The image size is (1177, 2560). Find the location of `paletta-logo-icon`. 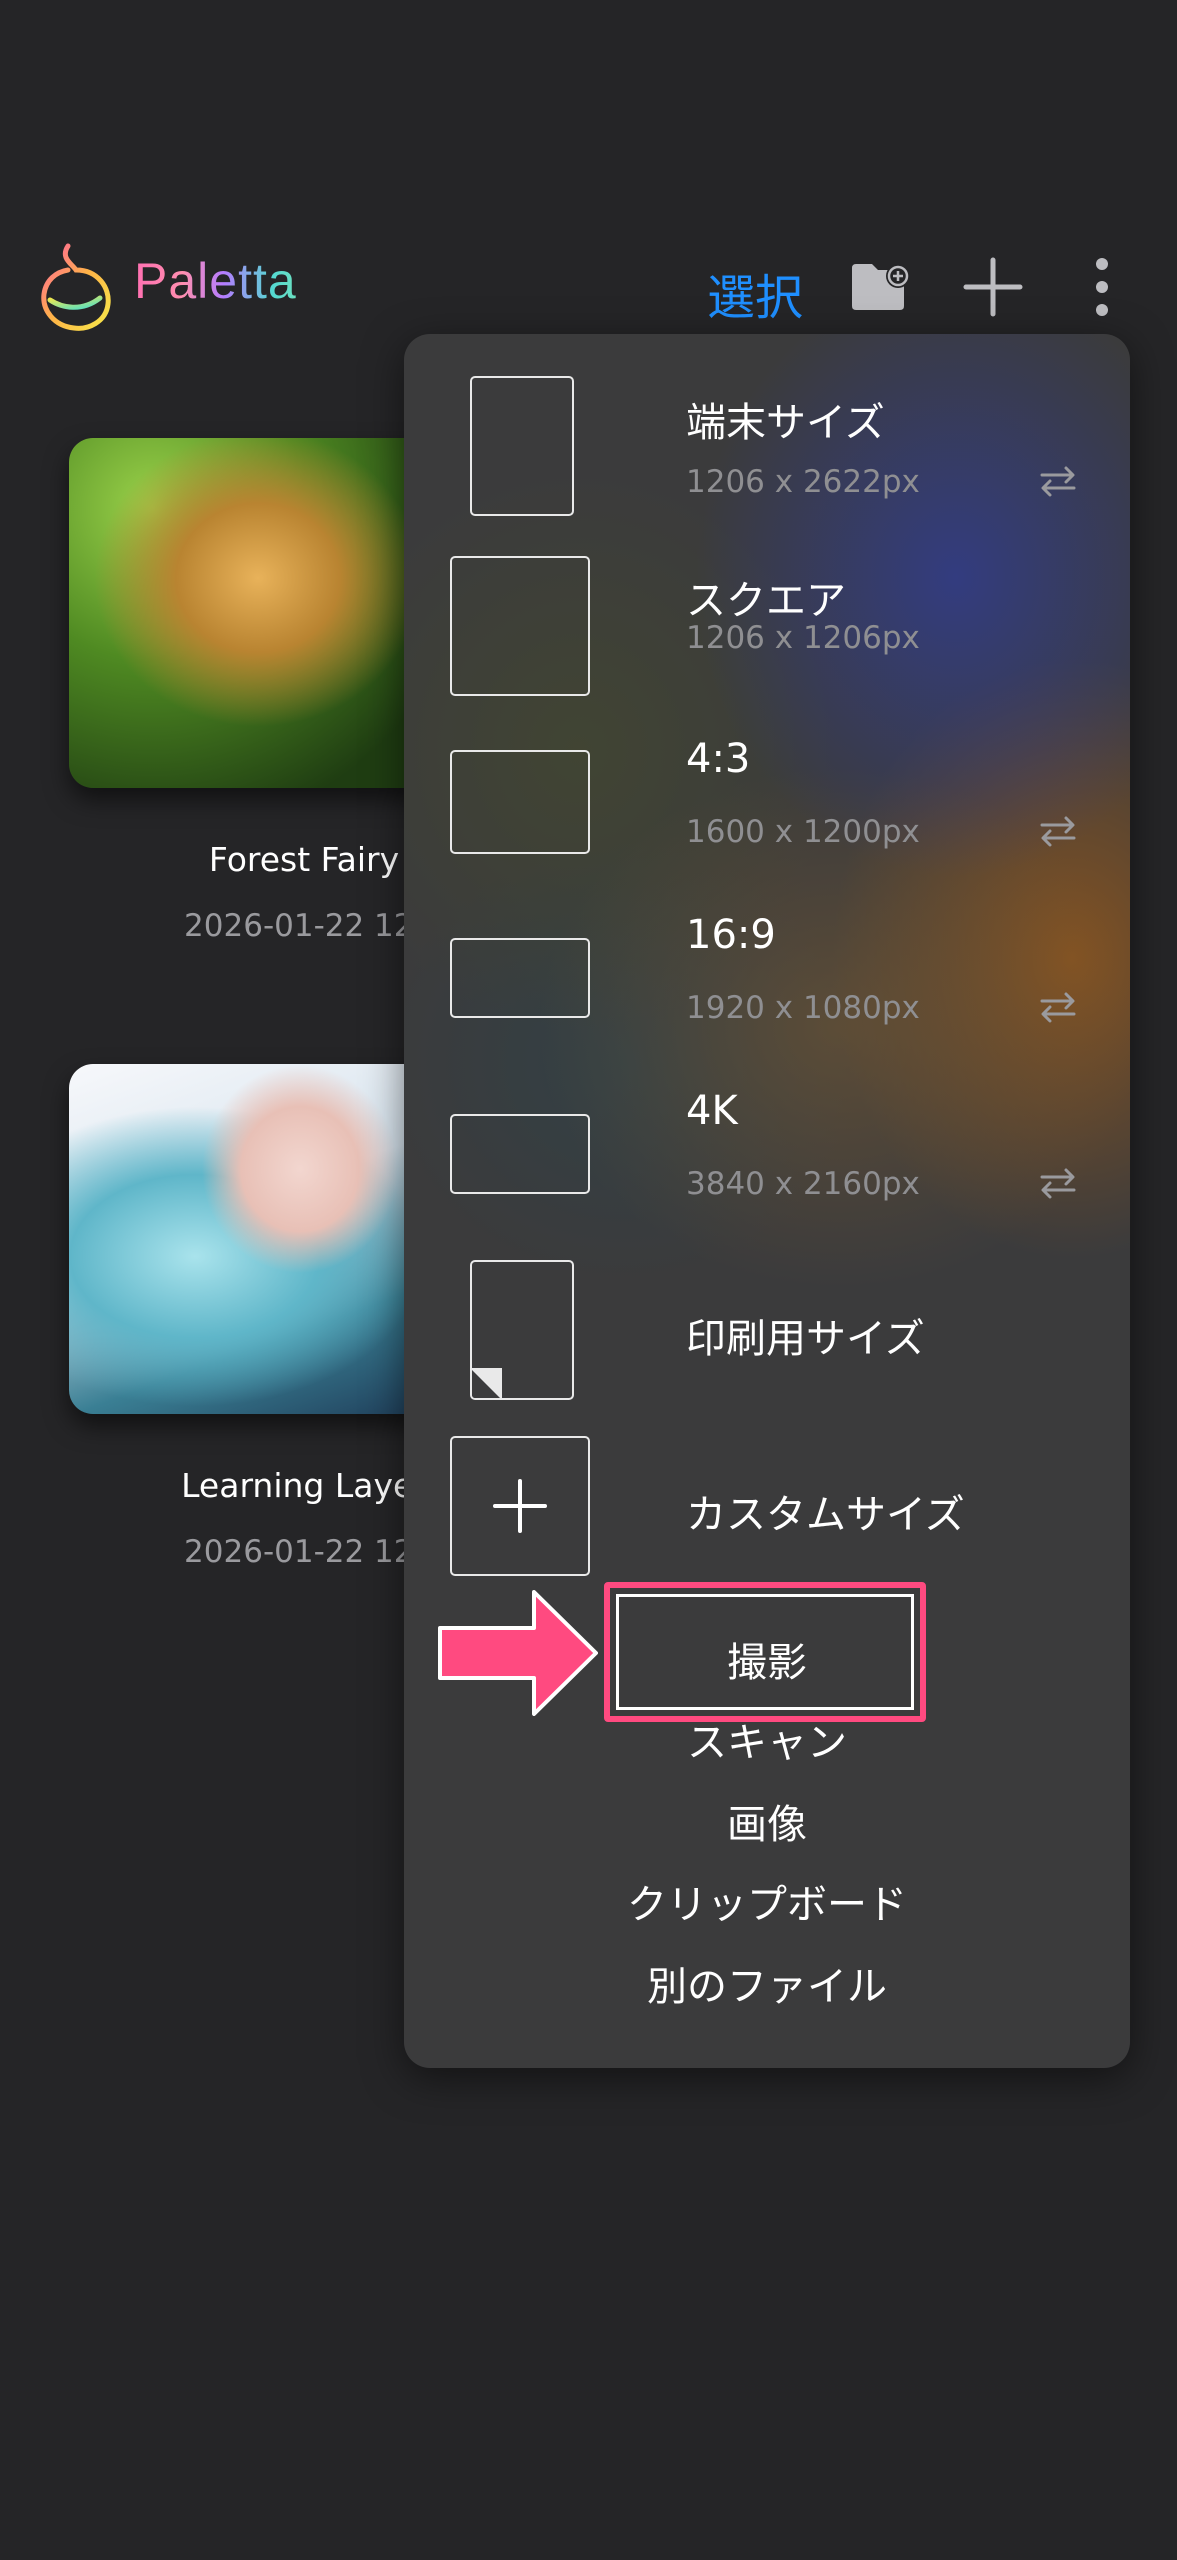

paletta-logo-icon is located at coordinates (76, 287).